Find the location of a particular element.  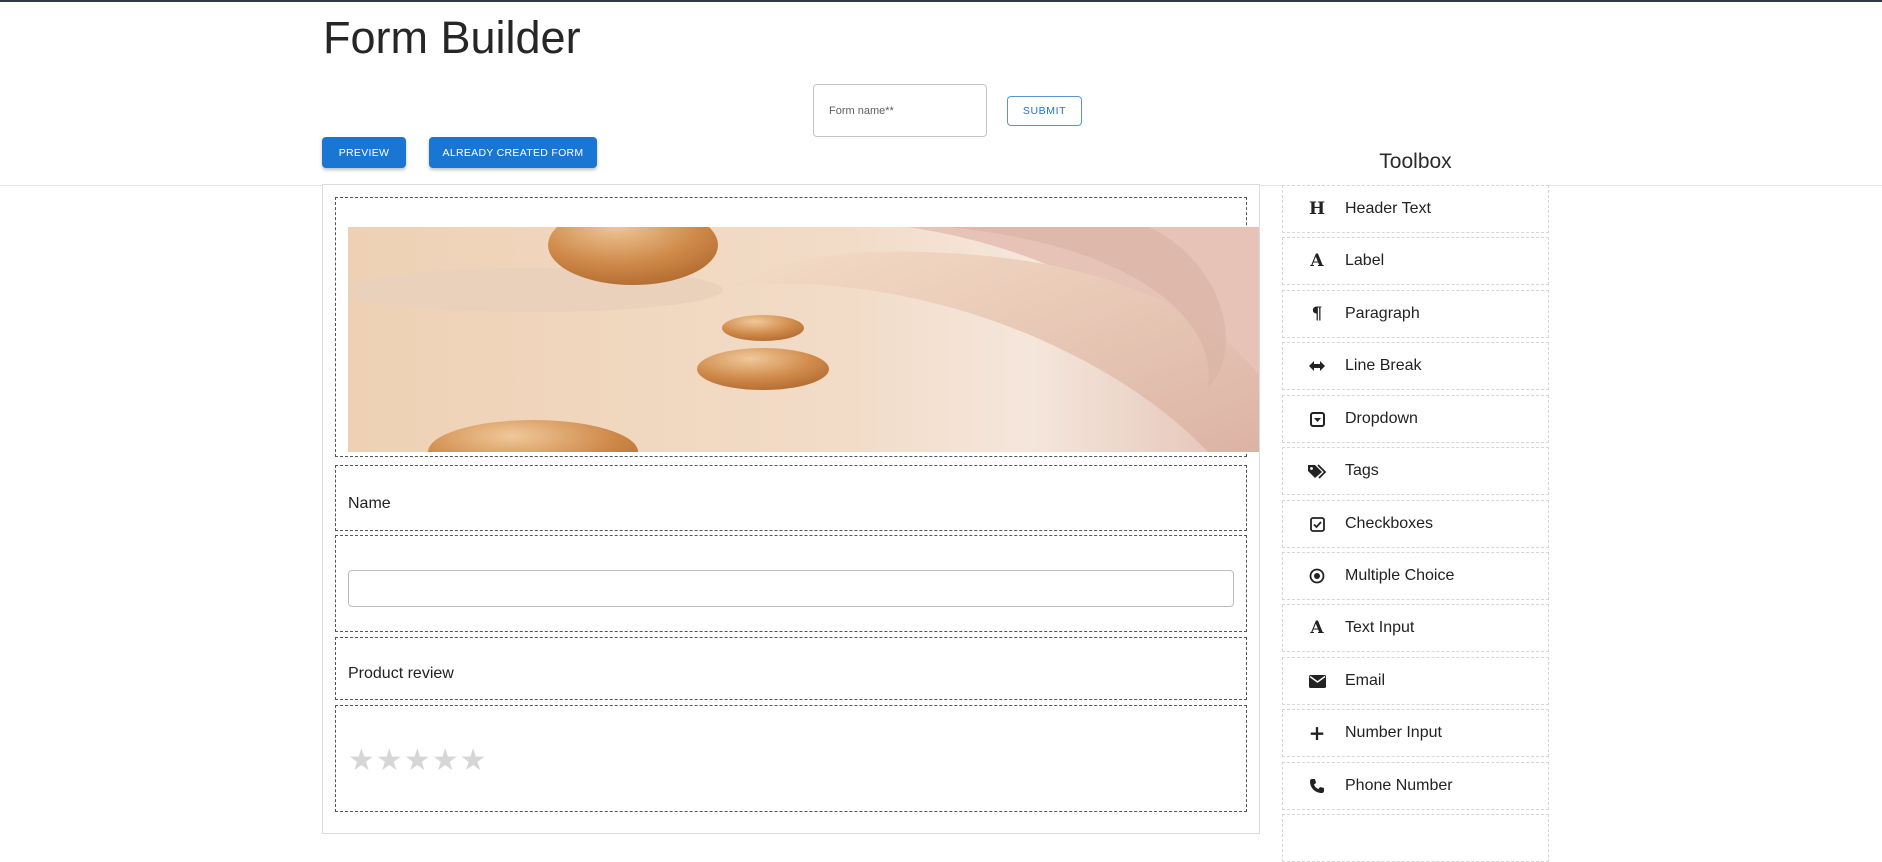

already-created-form-button: ALREADY CREATED FORM is located at coordinates (513, 152).